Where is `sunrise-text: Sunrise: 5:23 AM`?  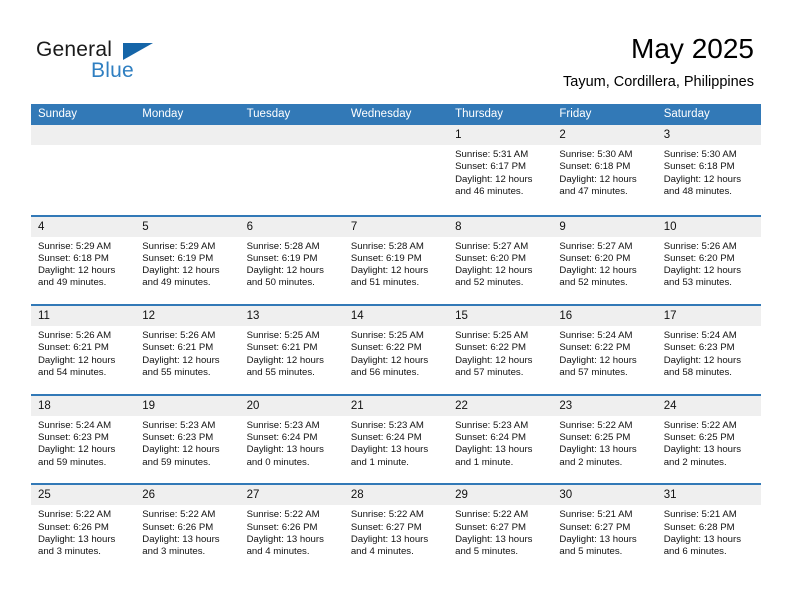
sunrise-text: Sunrise: 5:23 AM is located at coordinates (179, 425).